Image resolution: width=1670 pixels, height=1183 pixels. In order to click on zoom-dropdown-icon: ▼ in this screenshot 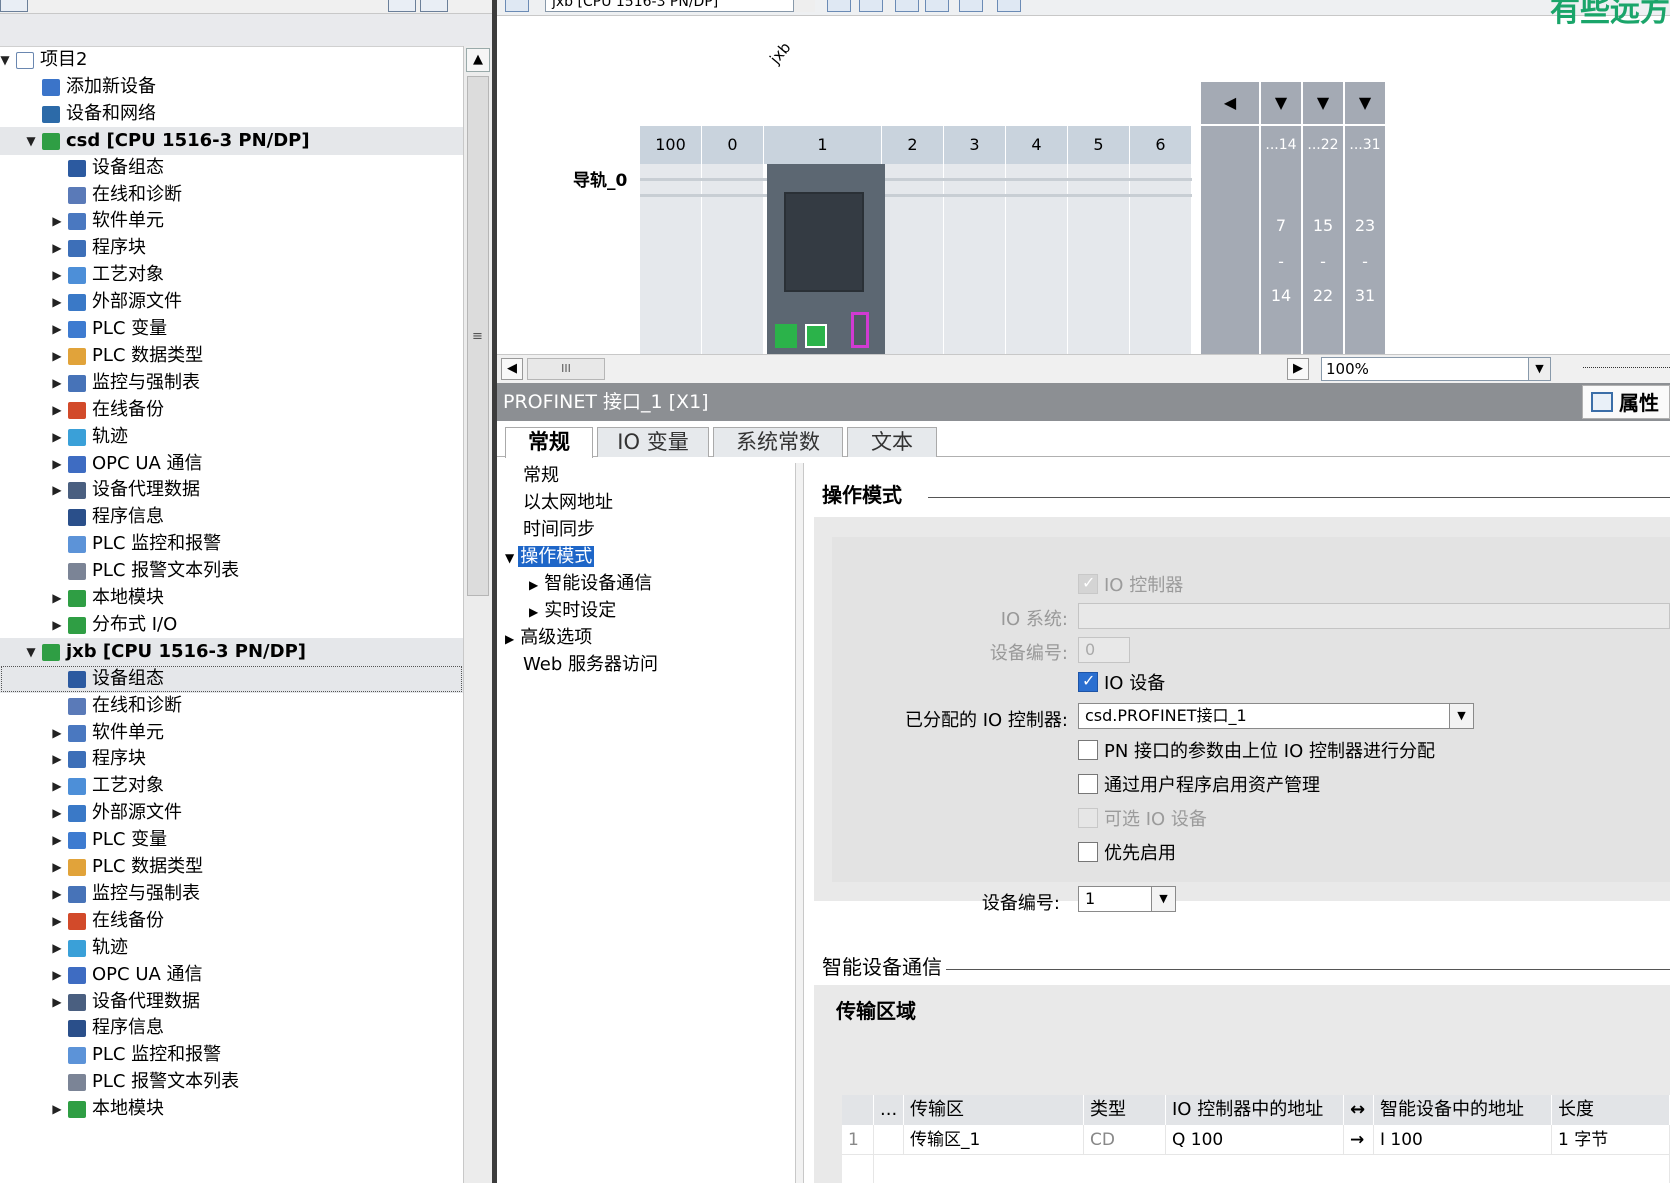, I will do `click(1539, 369)`.